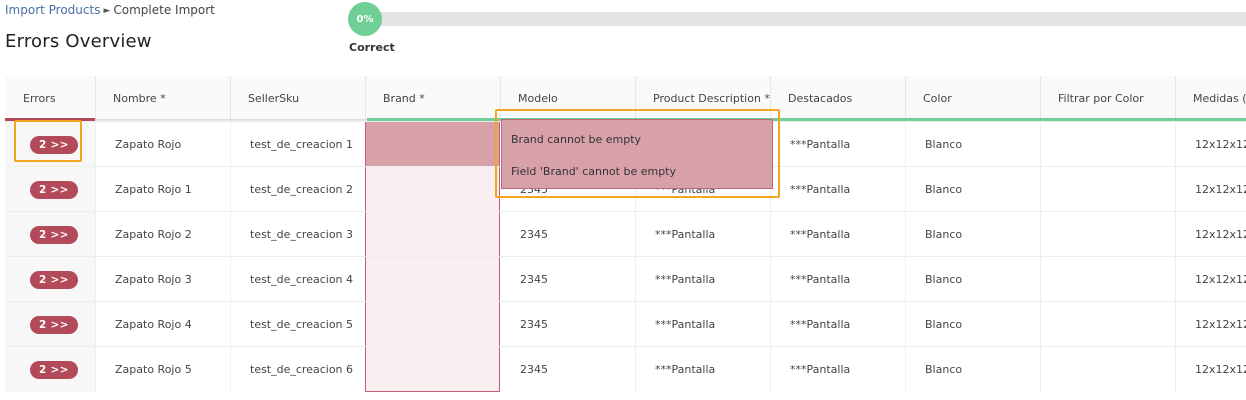 This screenshot has width=1246, height=400. I want to click on header-brand: Brand *, so click(432, 98).